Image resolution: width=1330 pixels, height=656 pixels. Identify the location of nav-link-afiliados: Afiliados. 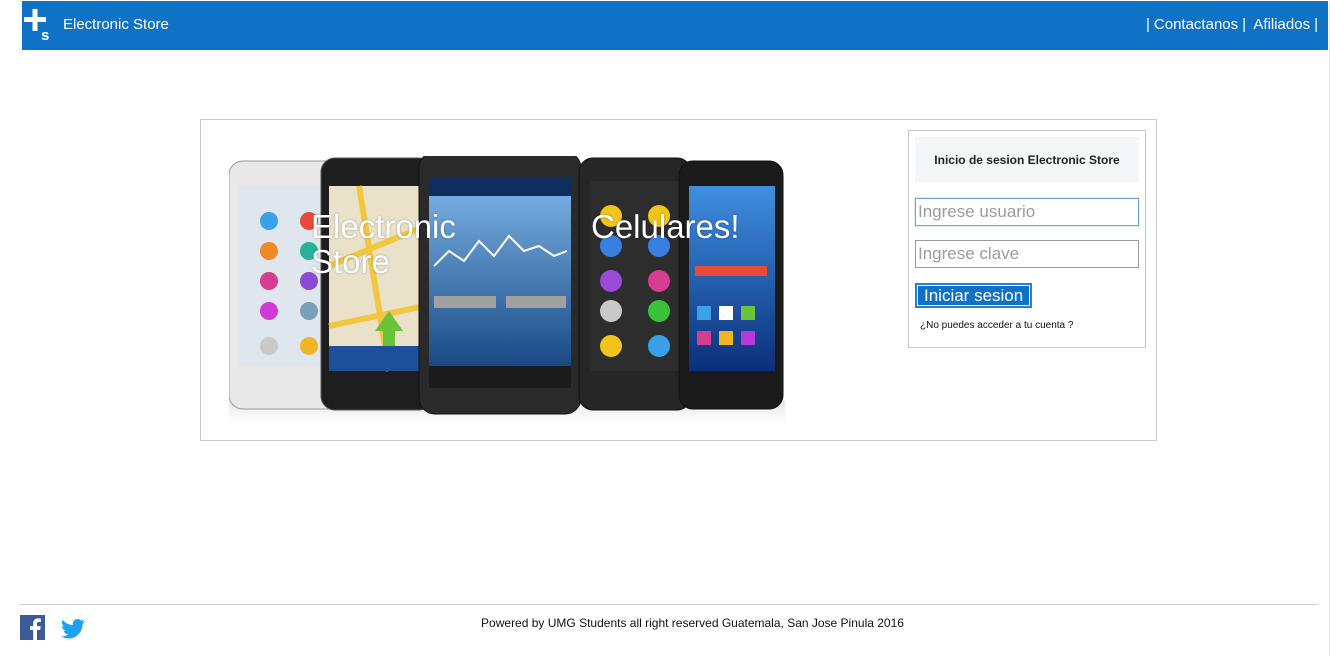
(1281, 24).